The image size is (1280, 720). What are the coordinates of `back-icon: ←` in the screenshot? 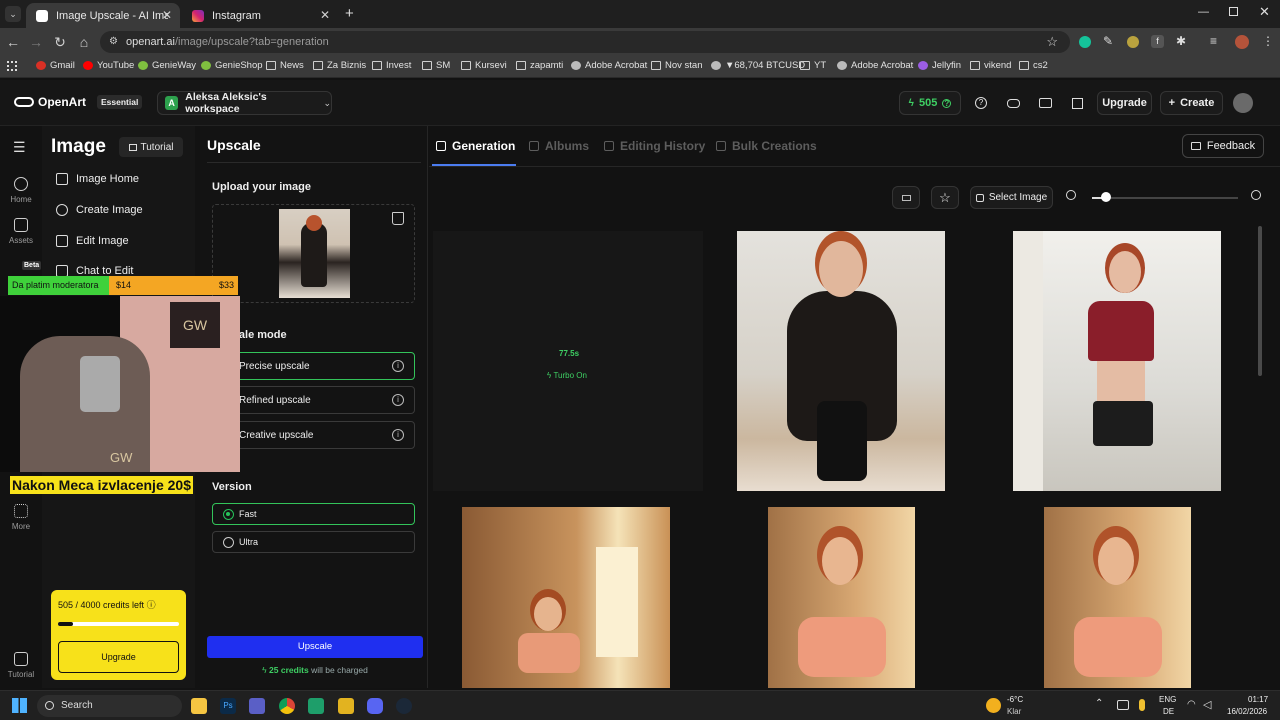 It's located at (13, 42).